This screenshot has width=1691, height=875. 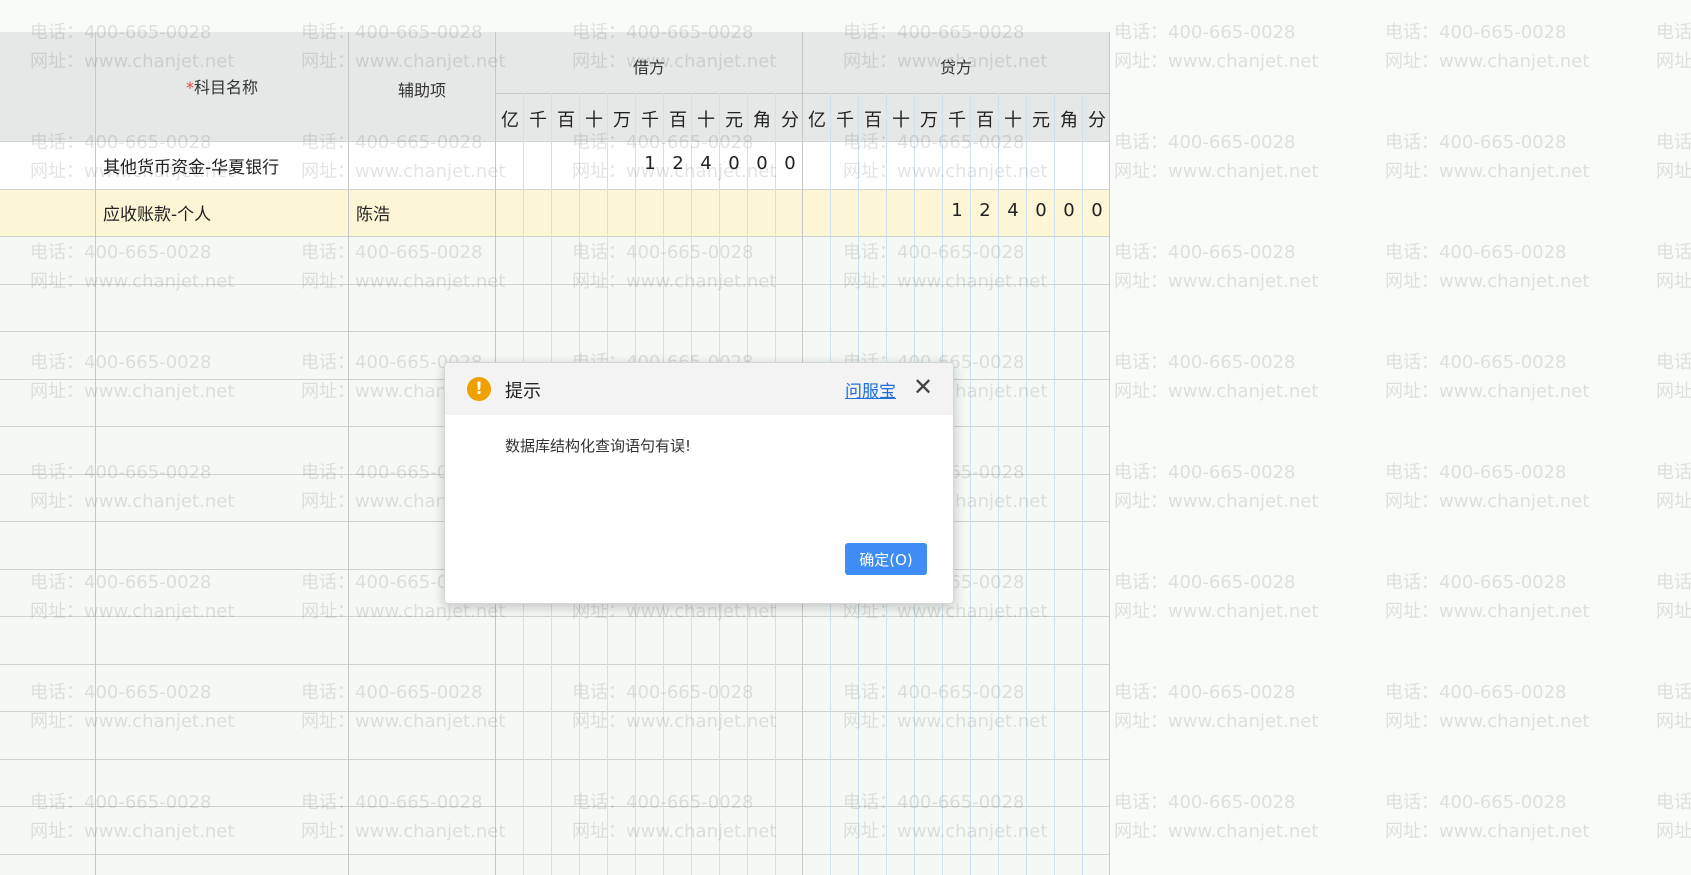 What do you see at coordinates (678, 163) in the screenshot?
I see `debit-digit: 2` at bounding box center [678, 163].